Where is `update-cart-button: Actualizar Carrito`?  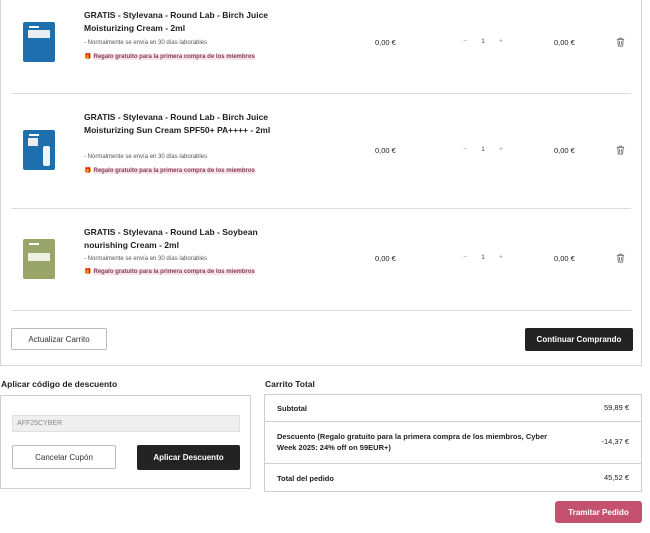 update-cart-button: Actualizar Carrito is located at coordinates (59, 339).